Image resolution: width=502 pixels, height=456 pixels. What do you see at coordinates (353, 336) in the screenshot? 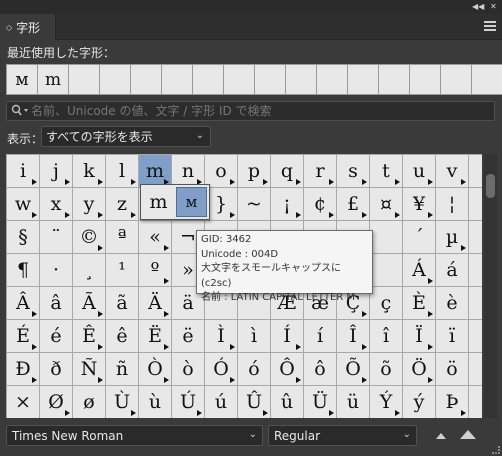
I see `glyph-cell: Î` at bounding box center [353, 336].